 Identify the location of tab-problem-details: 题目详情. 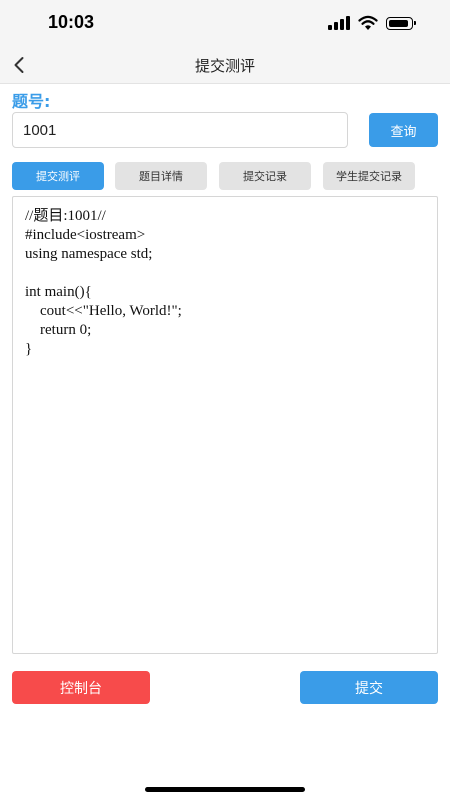
(161, 176).